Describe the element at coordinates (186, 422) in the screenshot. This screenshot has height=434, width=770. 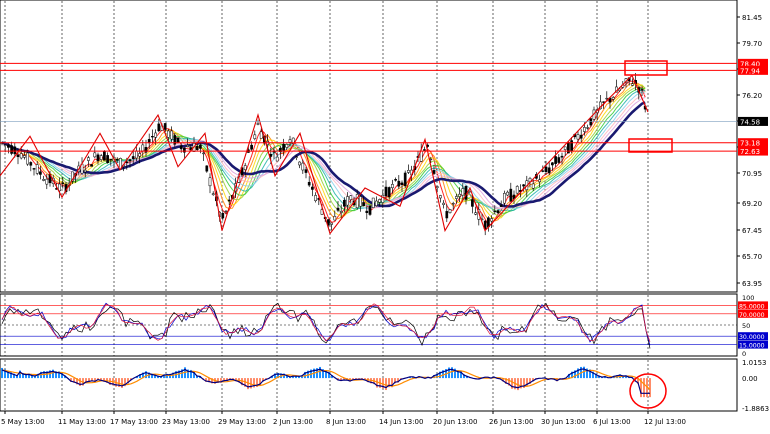
I see `time-tick-label: 23 May 13:00` at that location.